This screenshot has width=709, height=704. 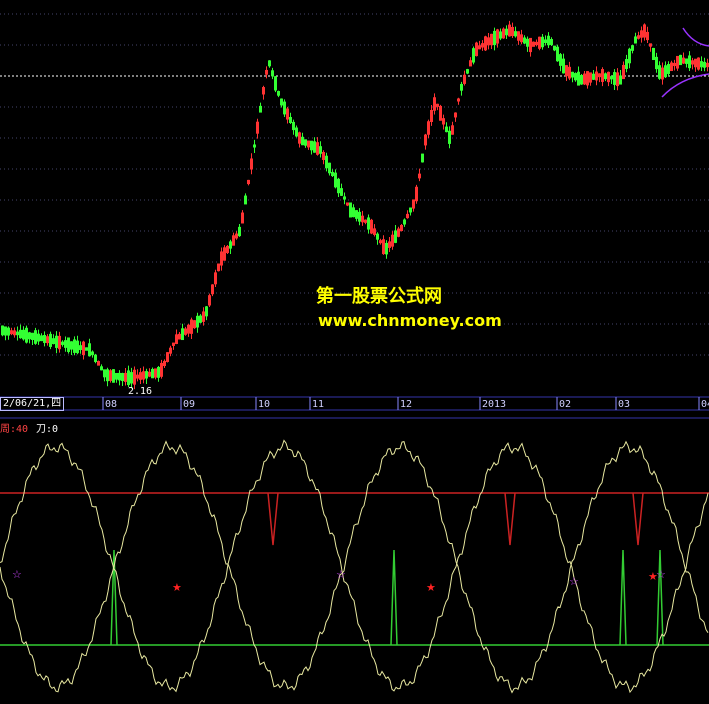 What do you see at coordinates (431, 587) in the screenshot?
I see `star-marker: ★` at bounding box center [431, 587].